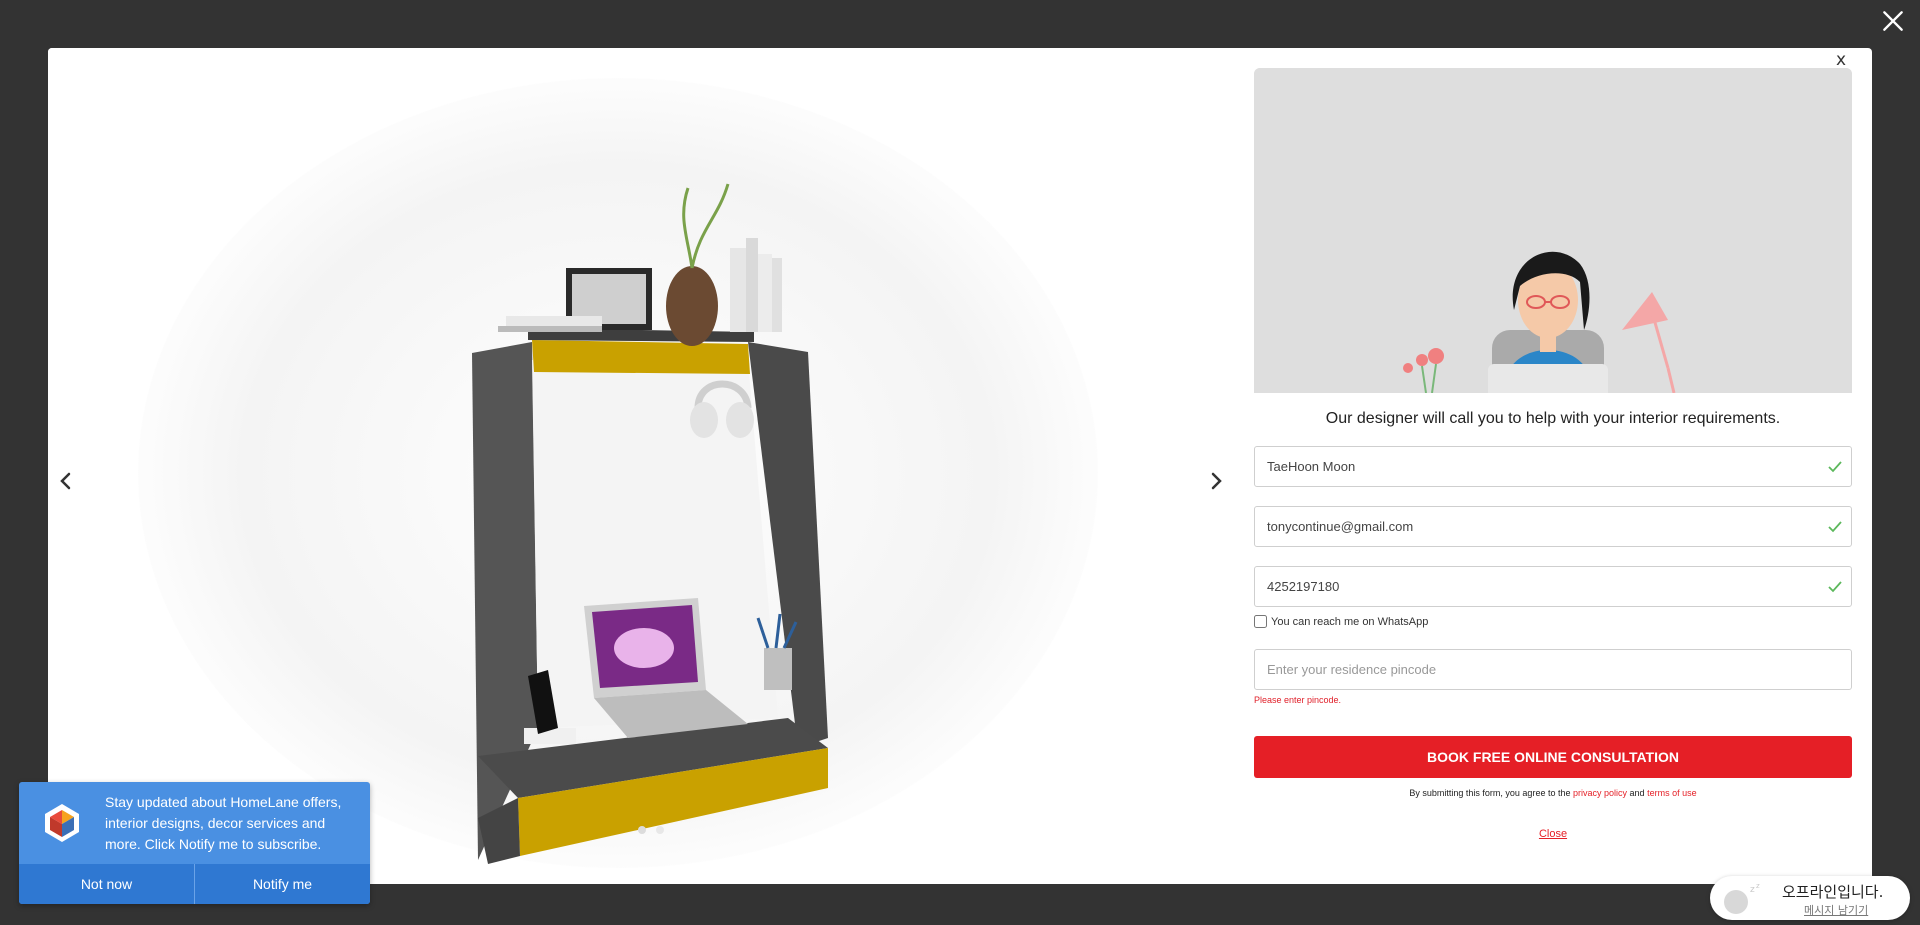 Image resolution: width=1920 pixels, height=925 pixels. Describe the element at coordinates (1553, 834) in the screenshot. I see `close-link: Close` at that location.